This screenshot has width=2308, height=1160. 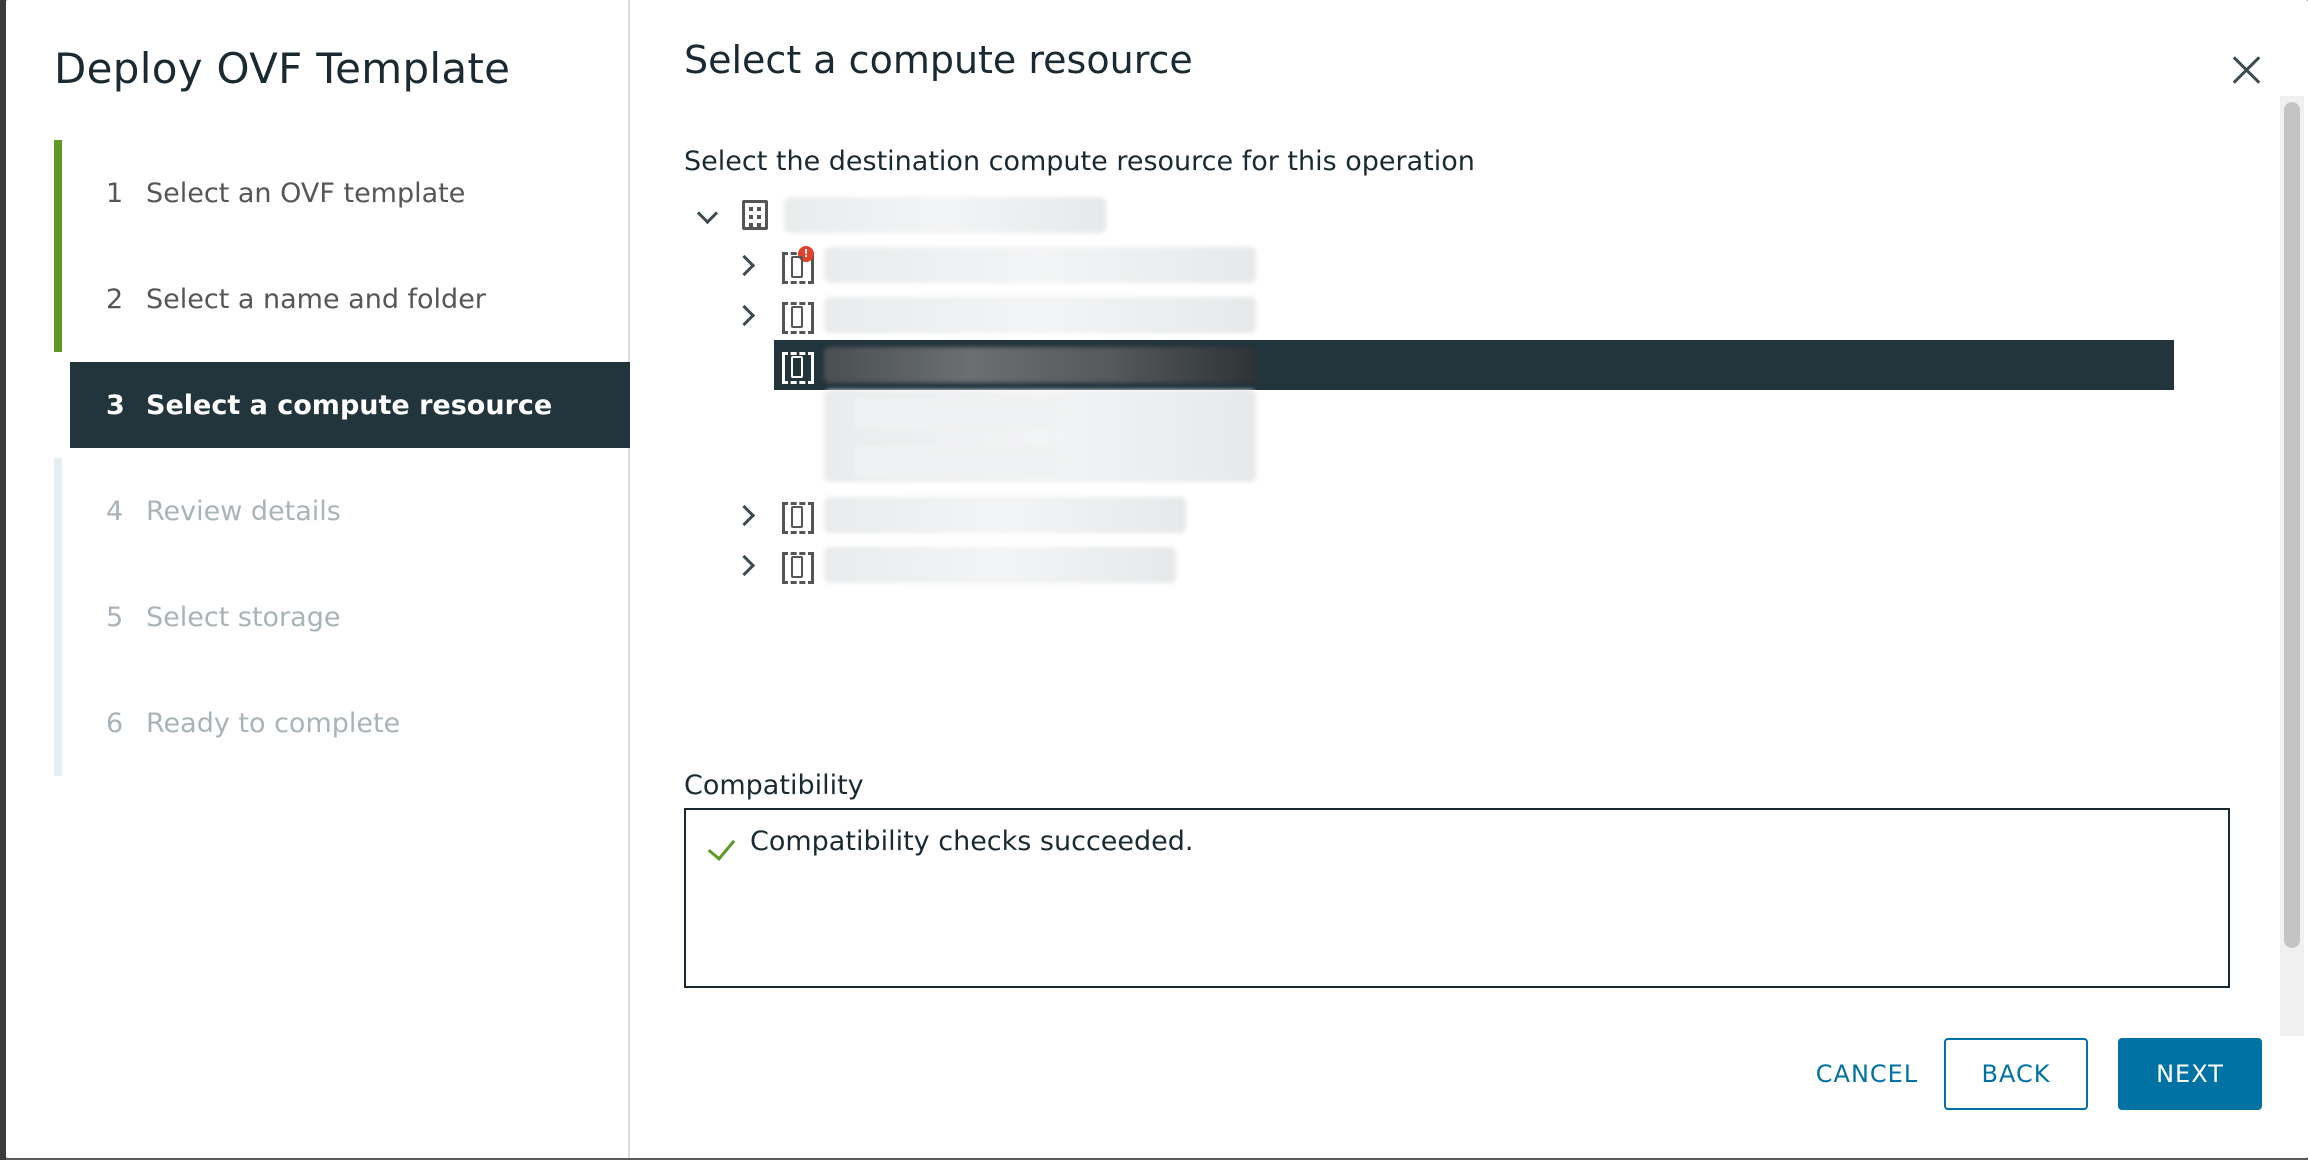 What do you see at coordinates (1429, 265) in the screenshot?
I see `tree-node-host: !` at bounding box center [1429, 265].